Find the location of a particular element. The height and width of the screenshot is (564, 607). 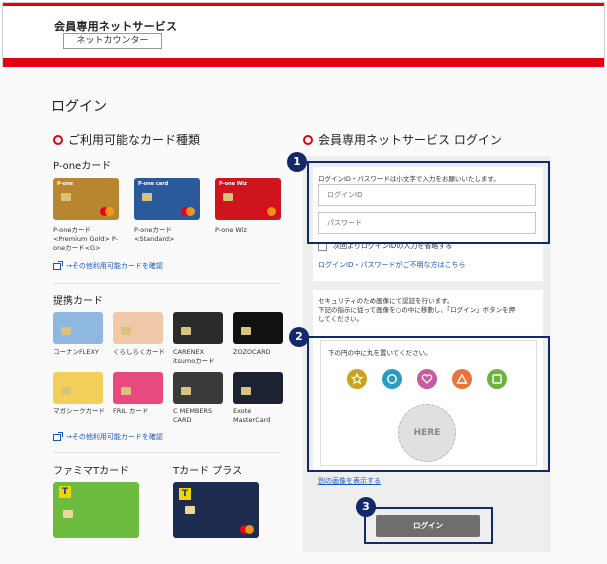

card-caption: マガシークカード is located at coordinates (79, 411).